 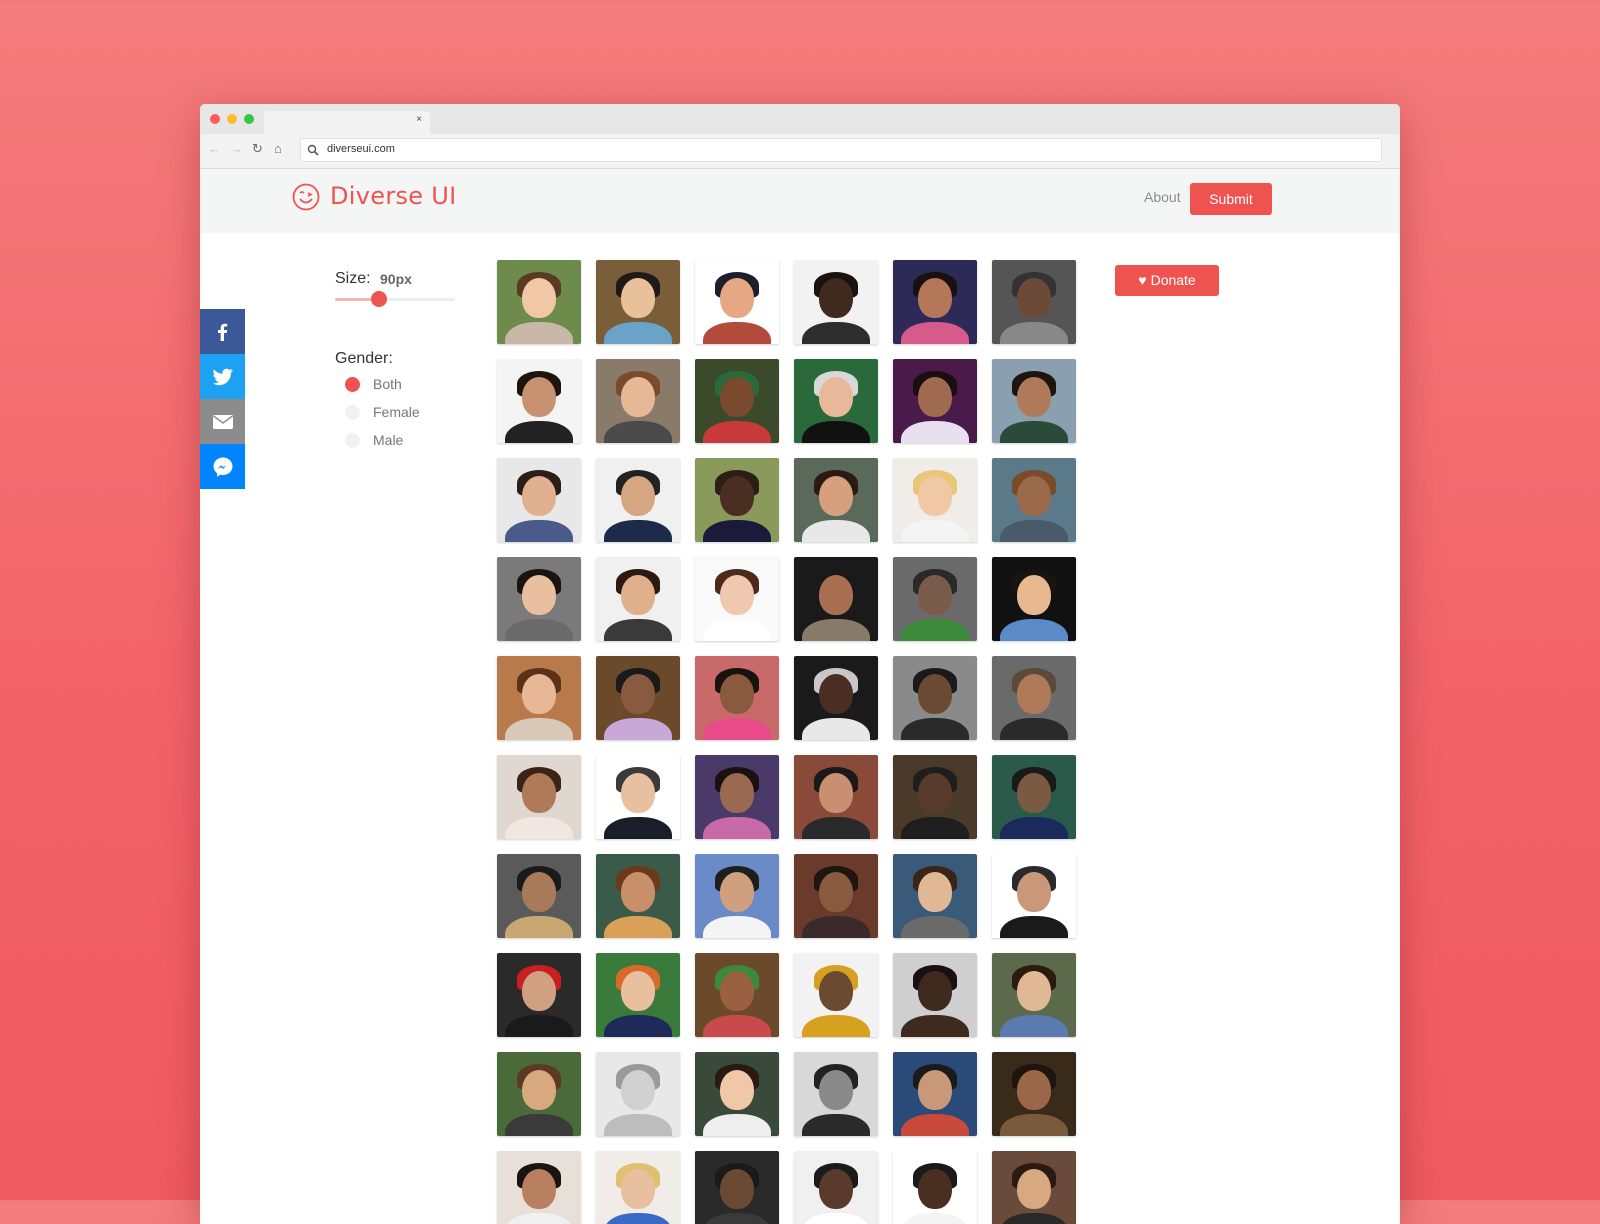 I want to click on radio-female, so click(x=352, y=412).